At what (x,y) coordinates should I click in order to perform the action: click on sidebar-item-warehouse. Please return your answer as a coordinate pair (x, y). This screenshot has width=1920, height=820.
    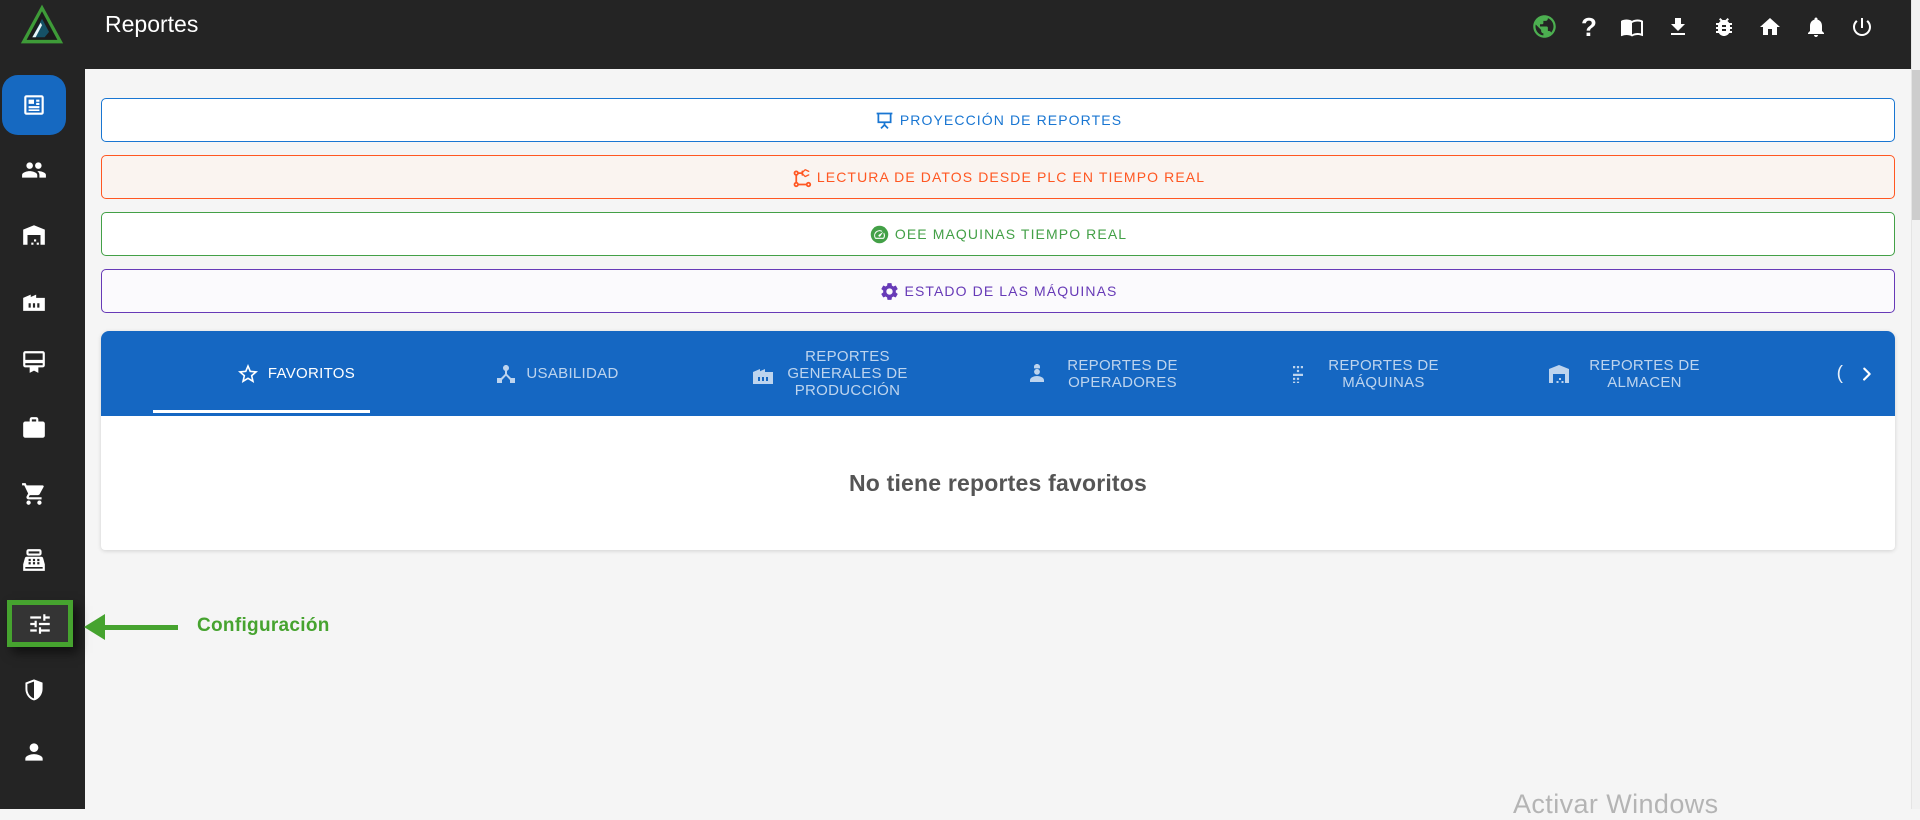
    Looking at the image, I should click on (34, 235).